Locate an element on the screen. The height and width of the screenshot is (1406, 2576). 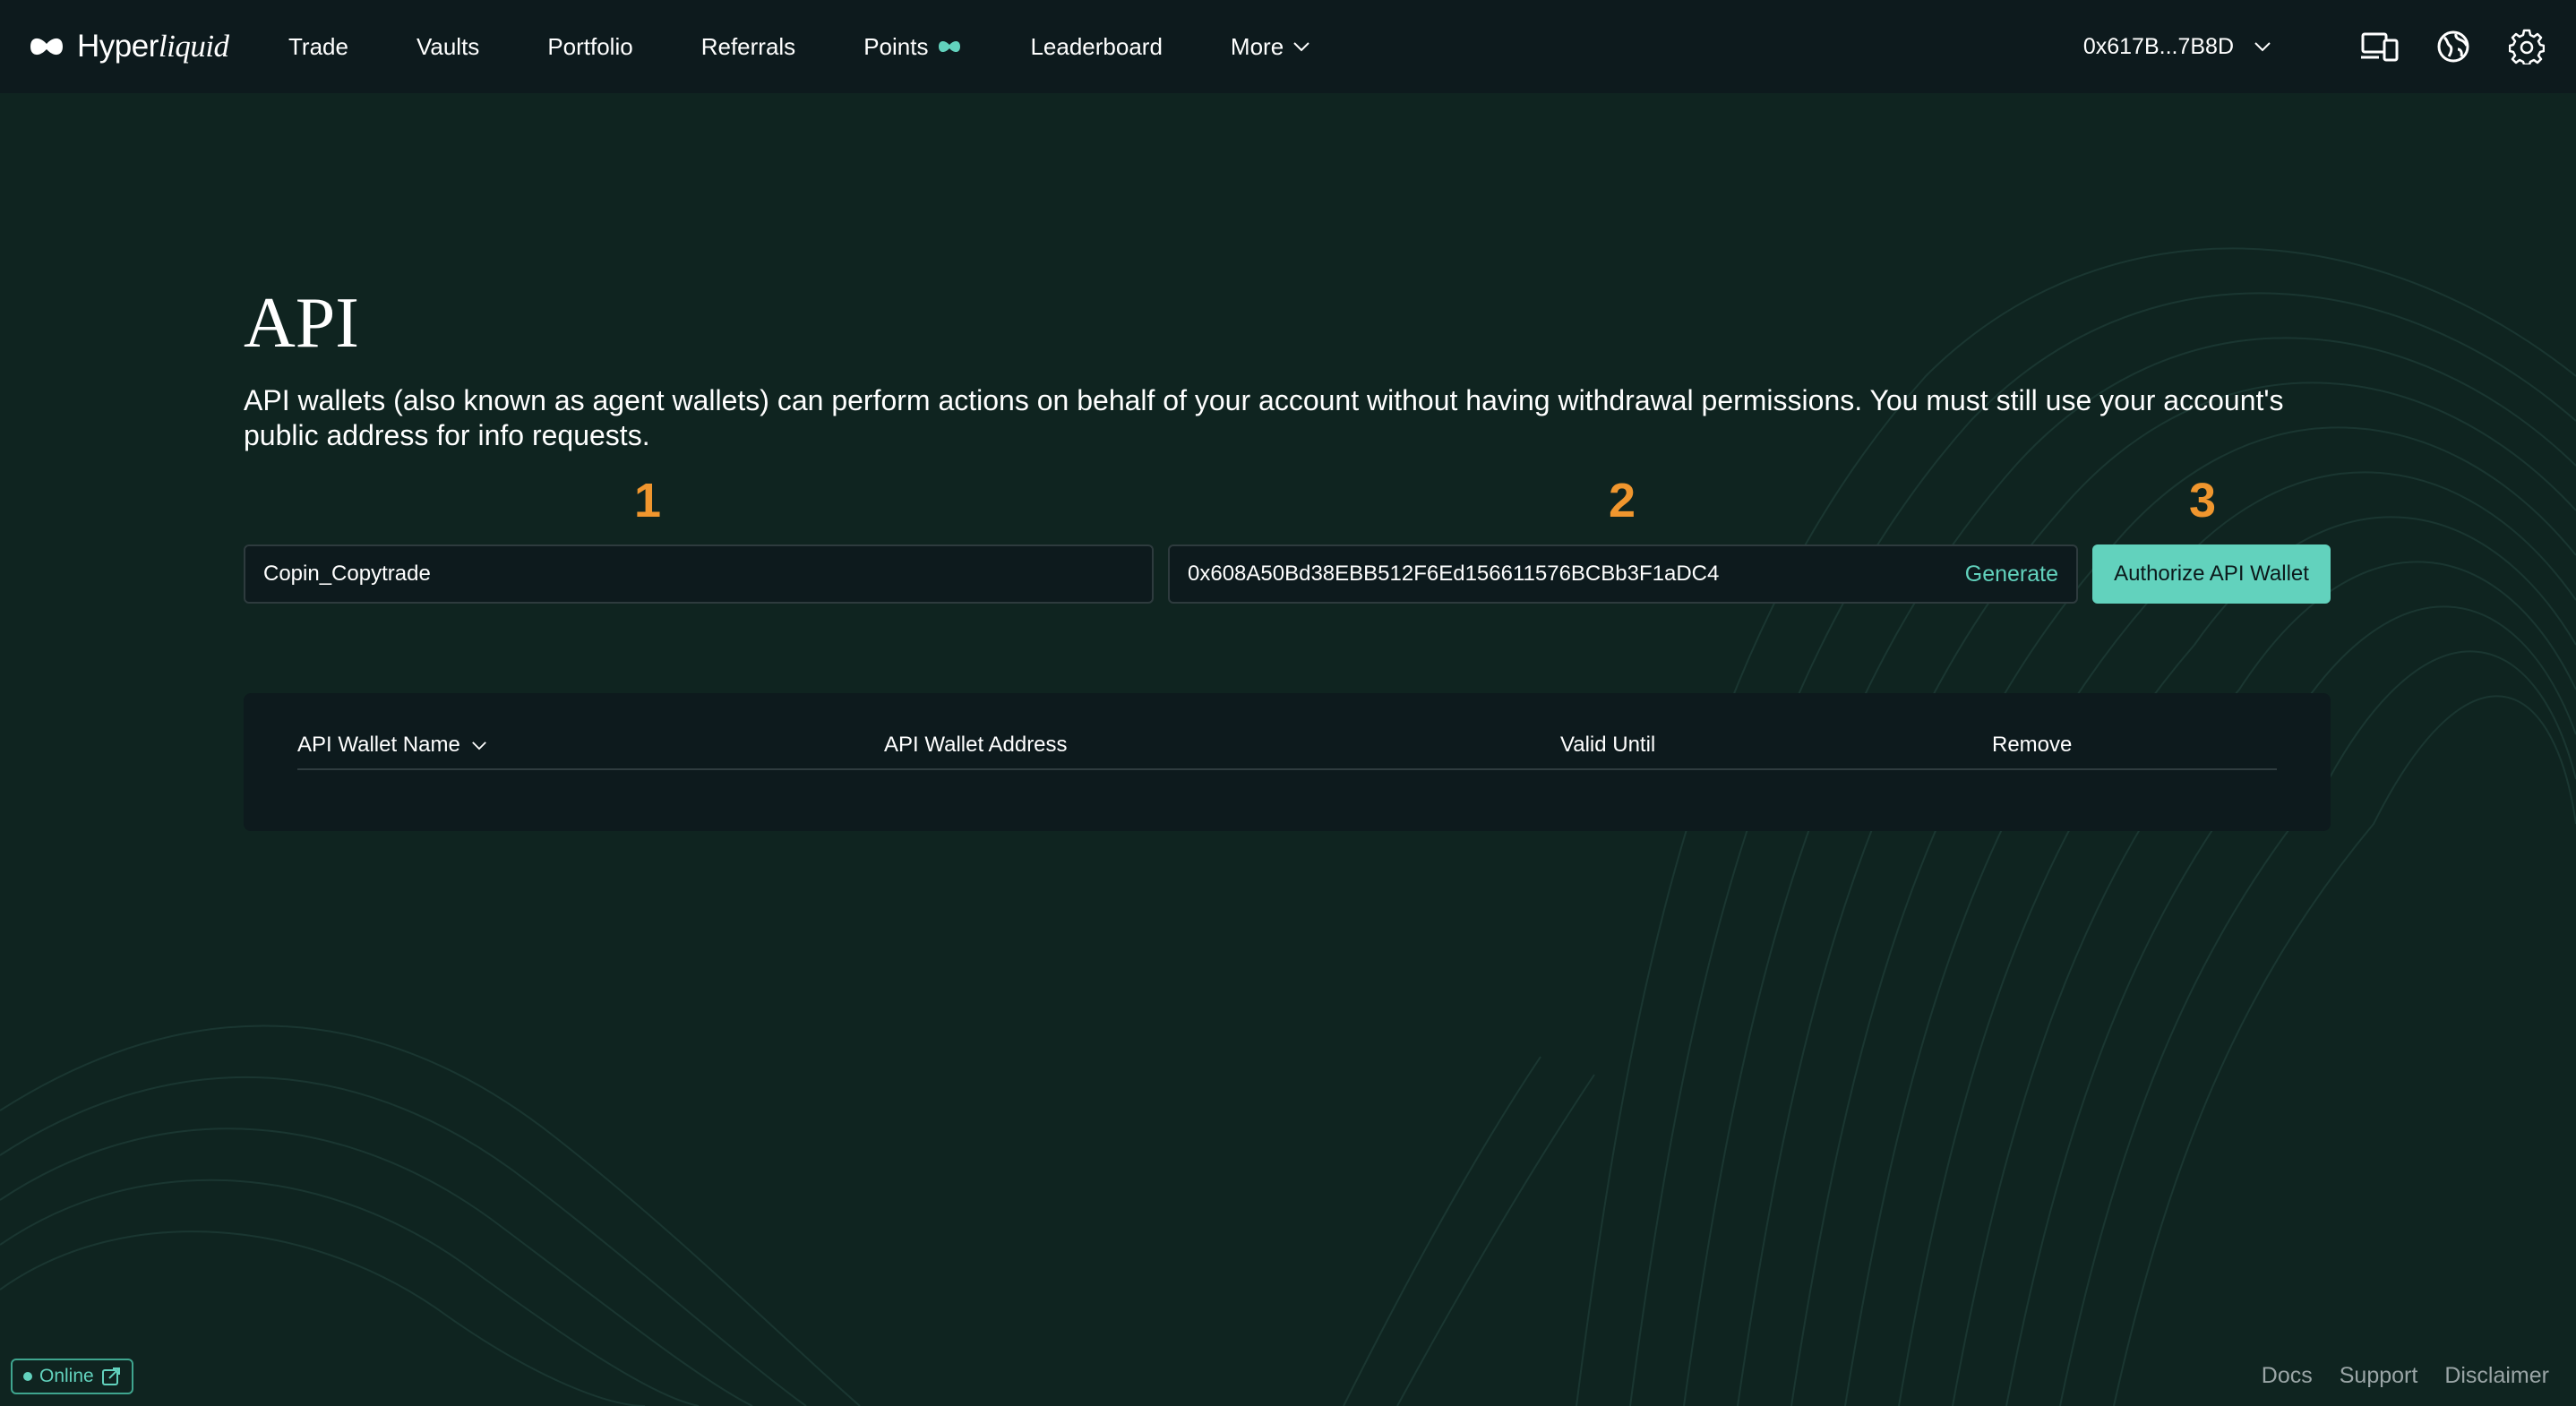
wallet-dropdown: 0x617B...7B8D is located at coordinates (2177, 47).